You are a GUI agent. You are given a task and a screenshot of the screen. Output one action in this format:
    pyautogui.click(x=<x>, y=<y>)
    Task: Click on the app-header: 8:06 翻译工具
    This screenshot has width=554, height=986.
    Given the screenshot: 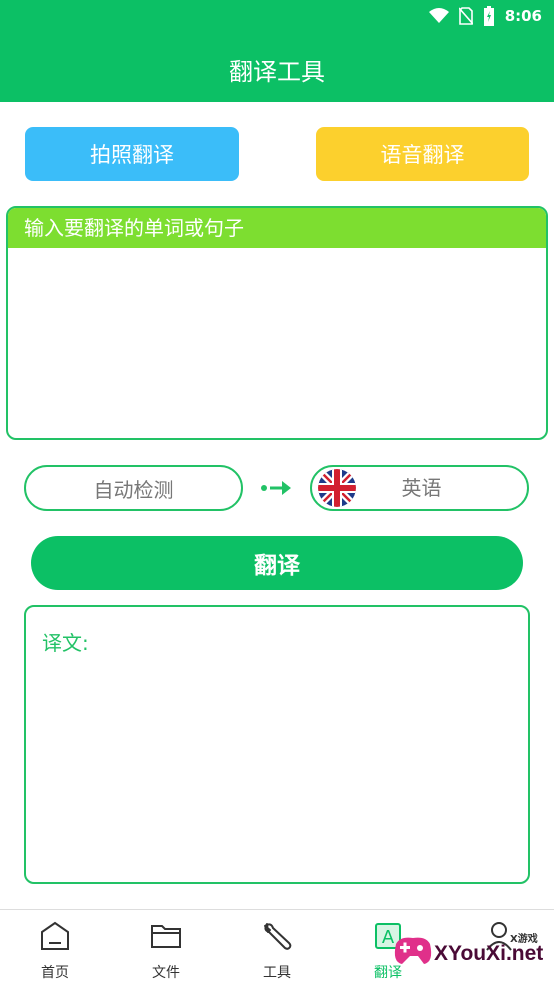 What is the action you would take?
    pyautogui.click(x=277, y=51)
    